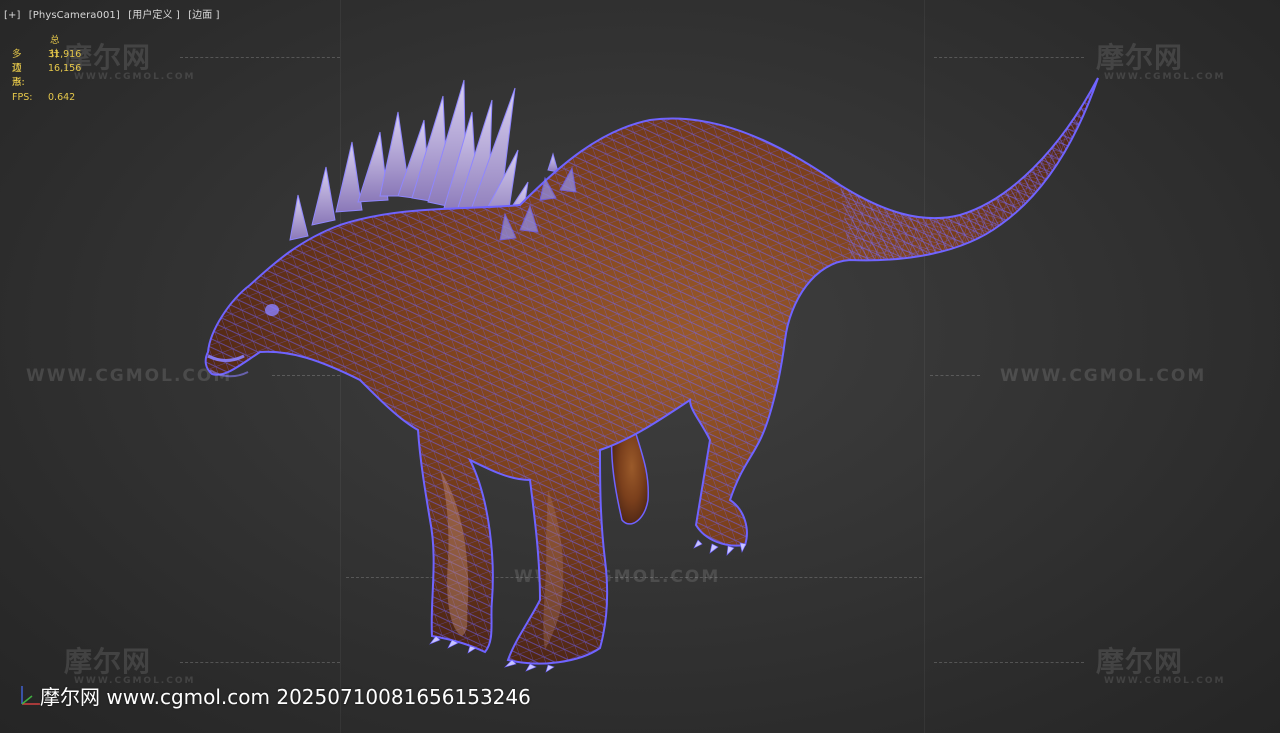 This screenshot has width=1280, height=733. Describe the element at coordinates (272, 310) in the screenshot. I see `eye` at that location.